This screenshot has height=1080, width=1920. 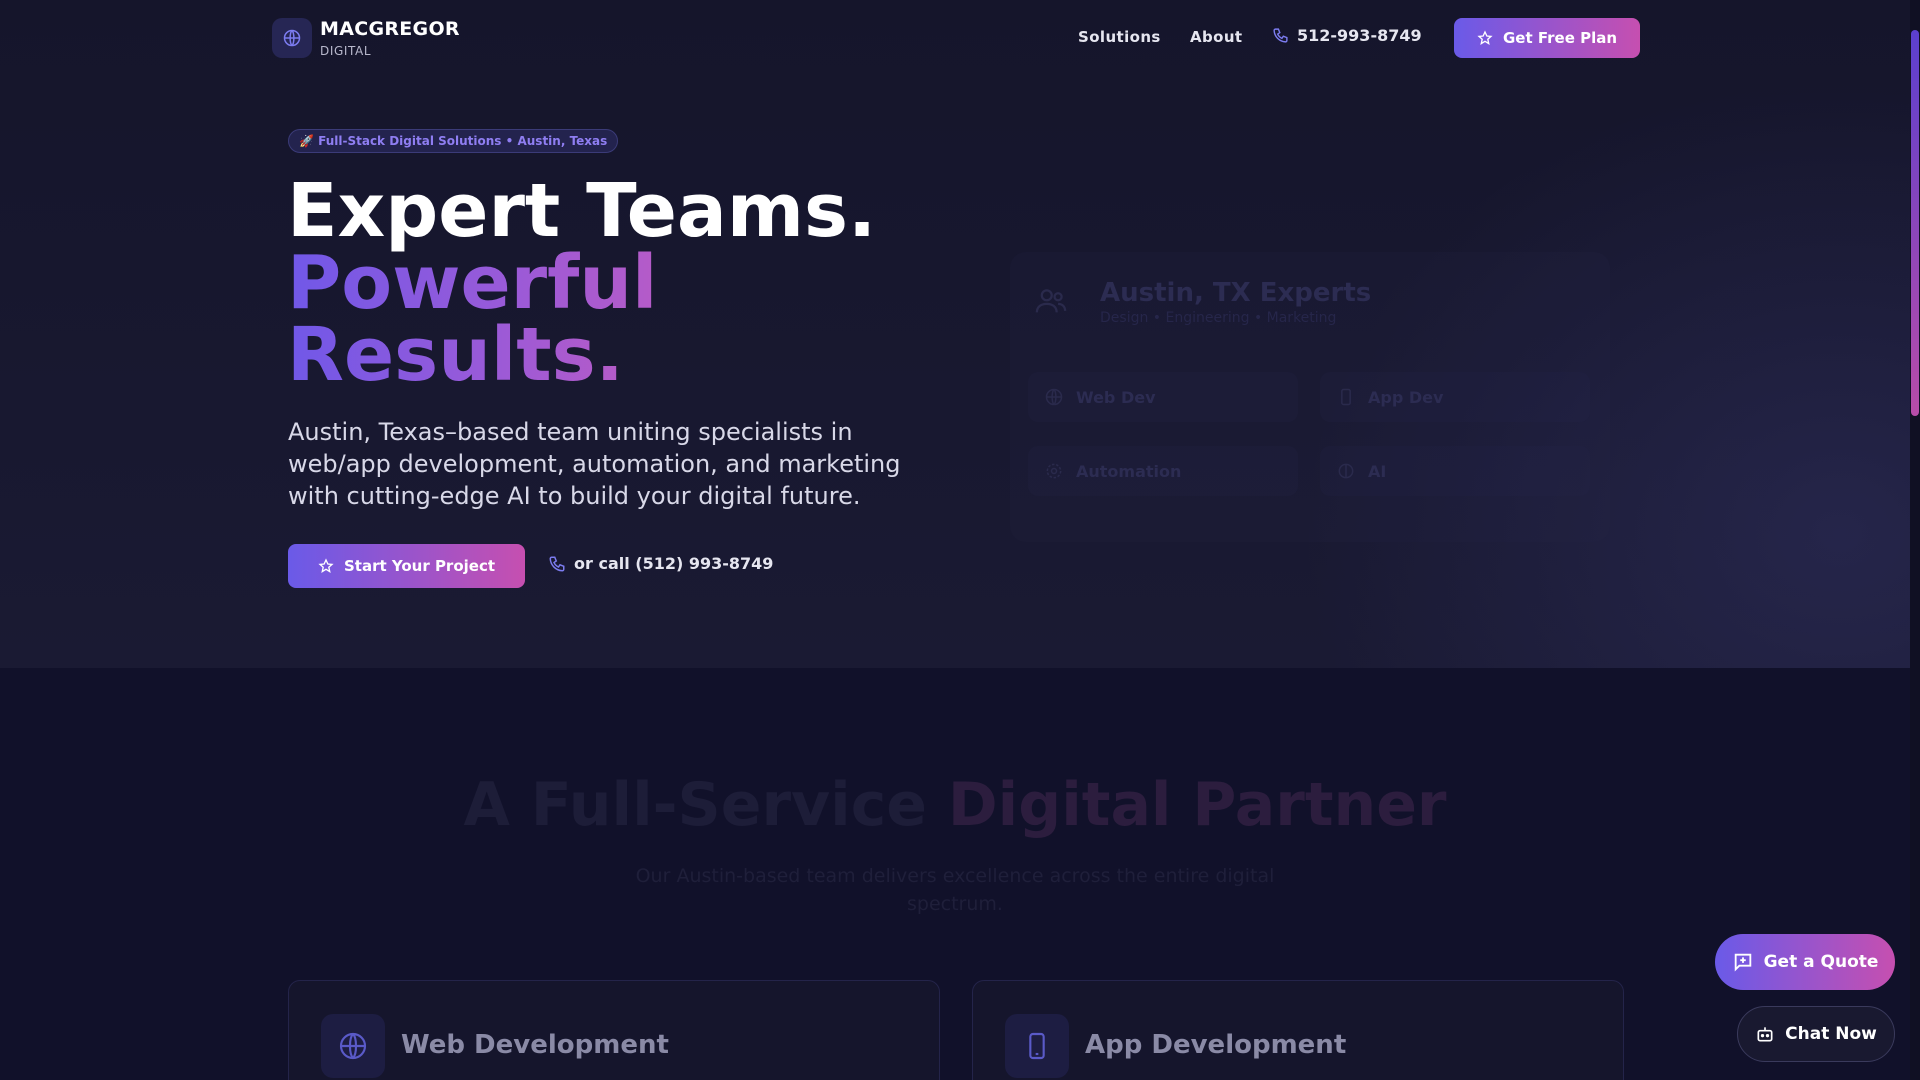 I want to click on service-title-app: App Development, so click(x=1216, y=1045).